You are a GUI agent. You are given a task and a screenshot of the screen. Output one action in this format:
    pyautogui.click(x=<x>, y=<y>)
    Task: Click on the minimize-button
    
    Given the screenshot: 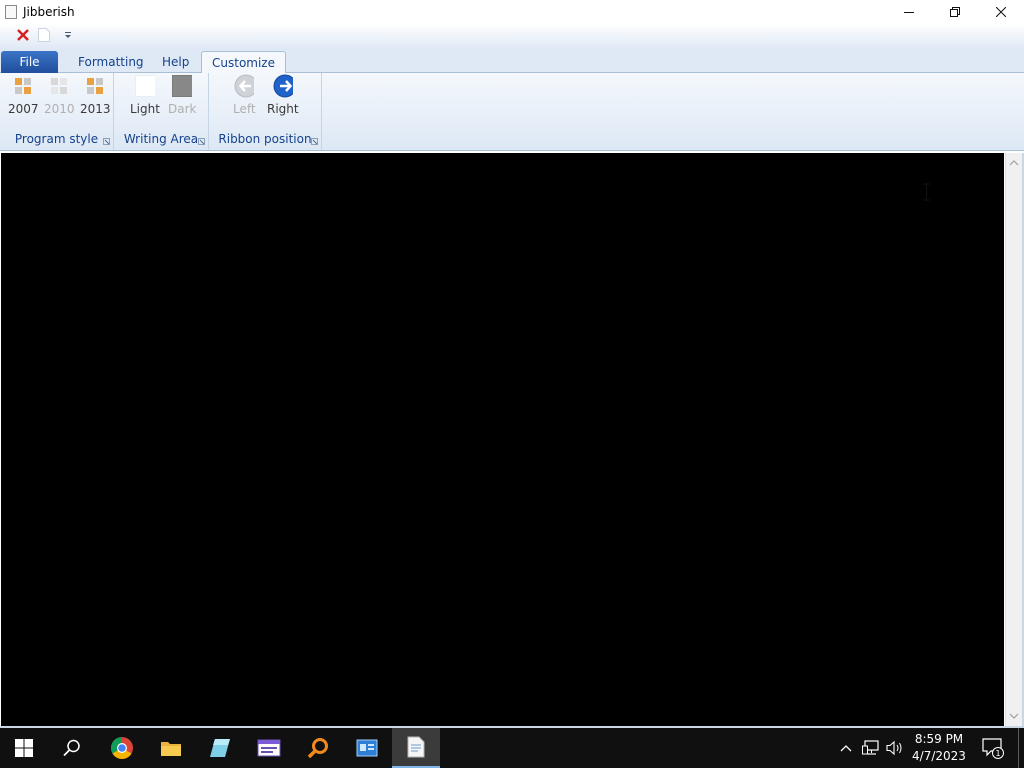 What is the action you would take?
    pyautogui.click(x=909, y=11)
    